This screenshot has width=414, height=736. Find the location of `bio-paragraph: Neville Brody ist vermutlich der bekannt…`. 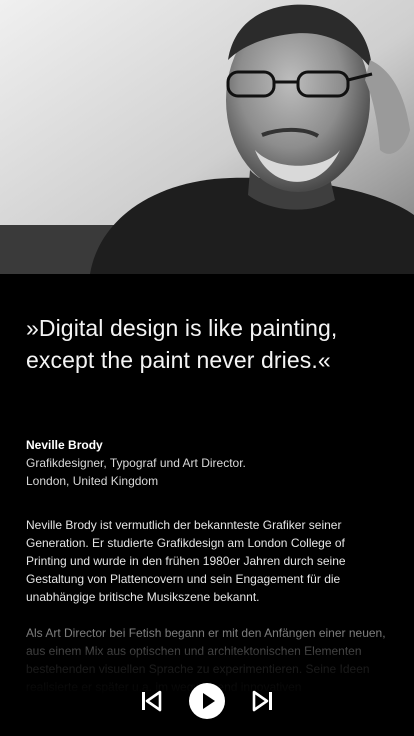

bio-paragraph: Neville Brody ist vermutlich der bekannt… is located at coordinates (186, 561).